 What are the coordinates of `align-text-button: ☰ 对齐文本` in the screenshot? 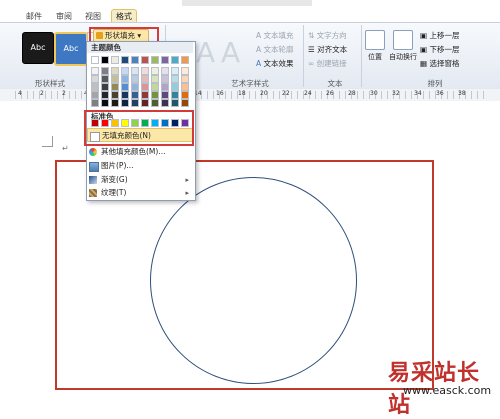 It's located at (327, 49).